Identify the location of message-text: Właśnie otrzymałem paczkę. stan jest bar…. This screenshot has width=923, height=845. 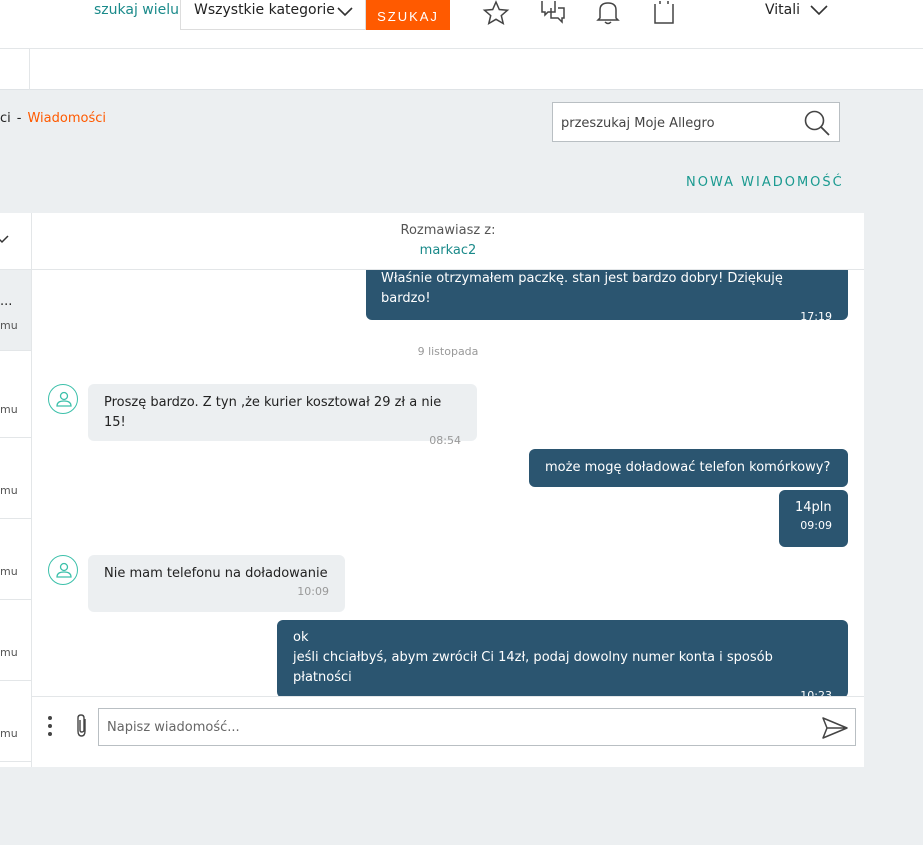
(582, 288).